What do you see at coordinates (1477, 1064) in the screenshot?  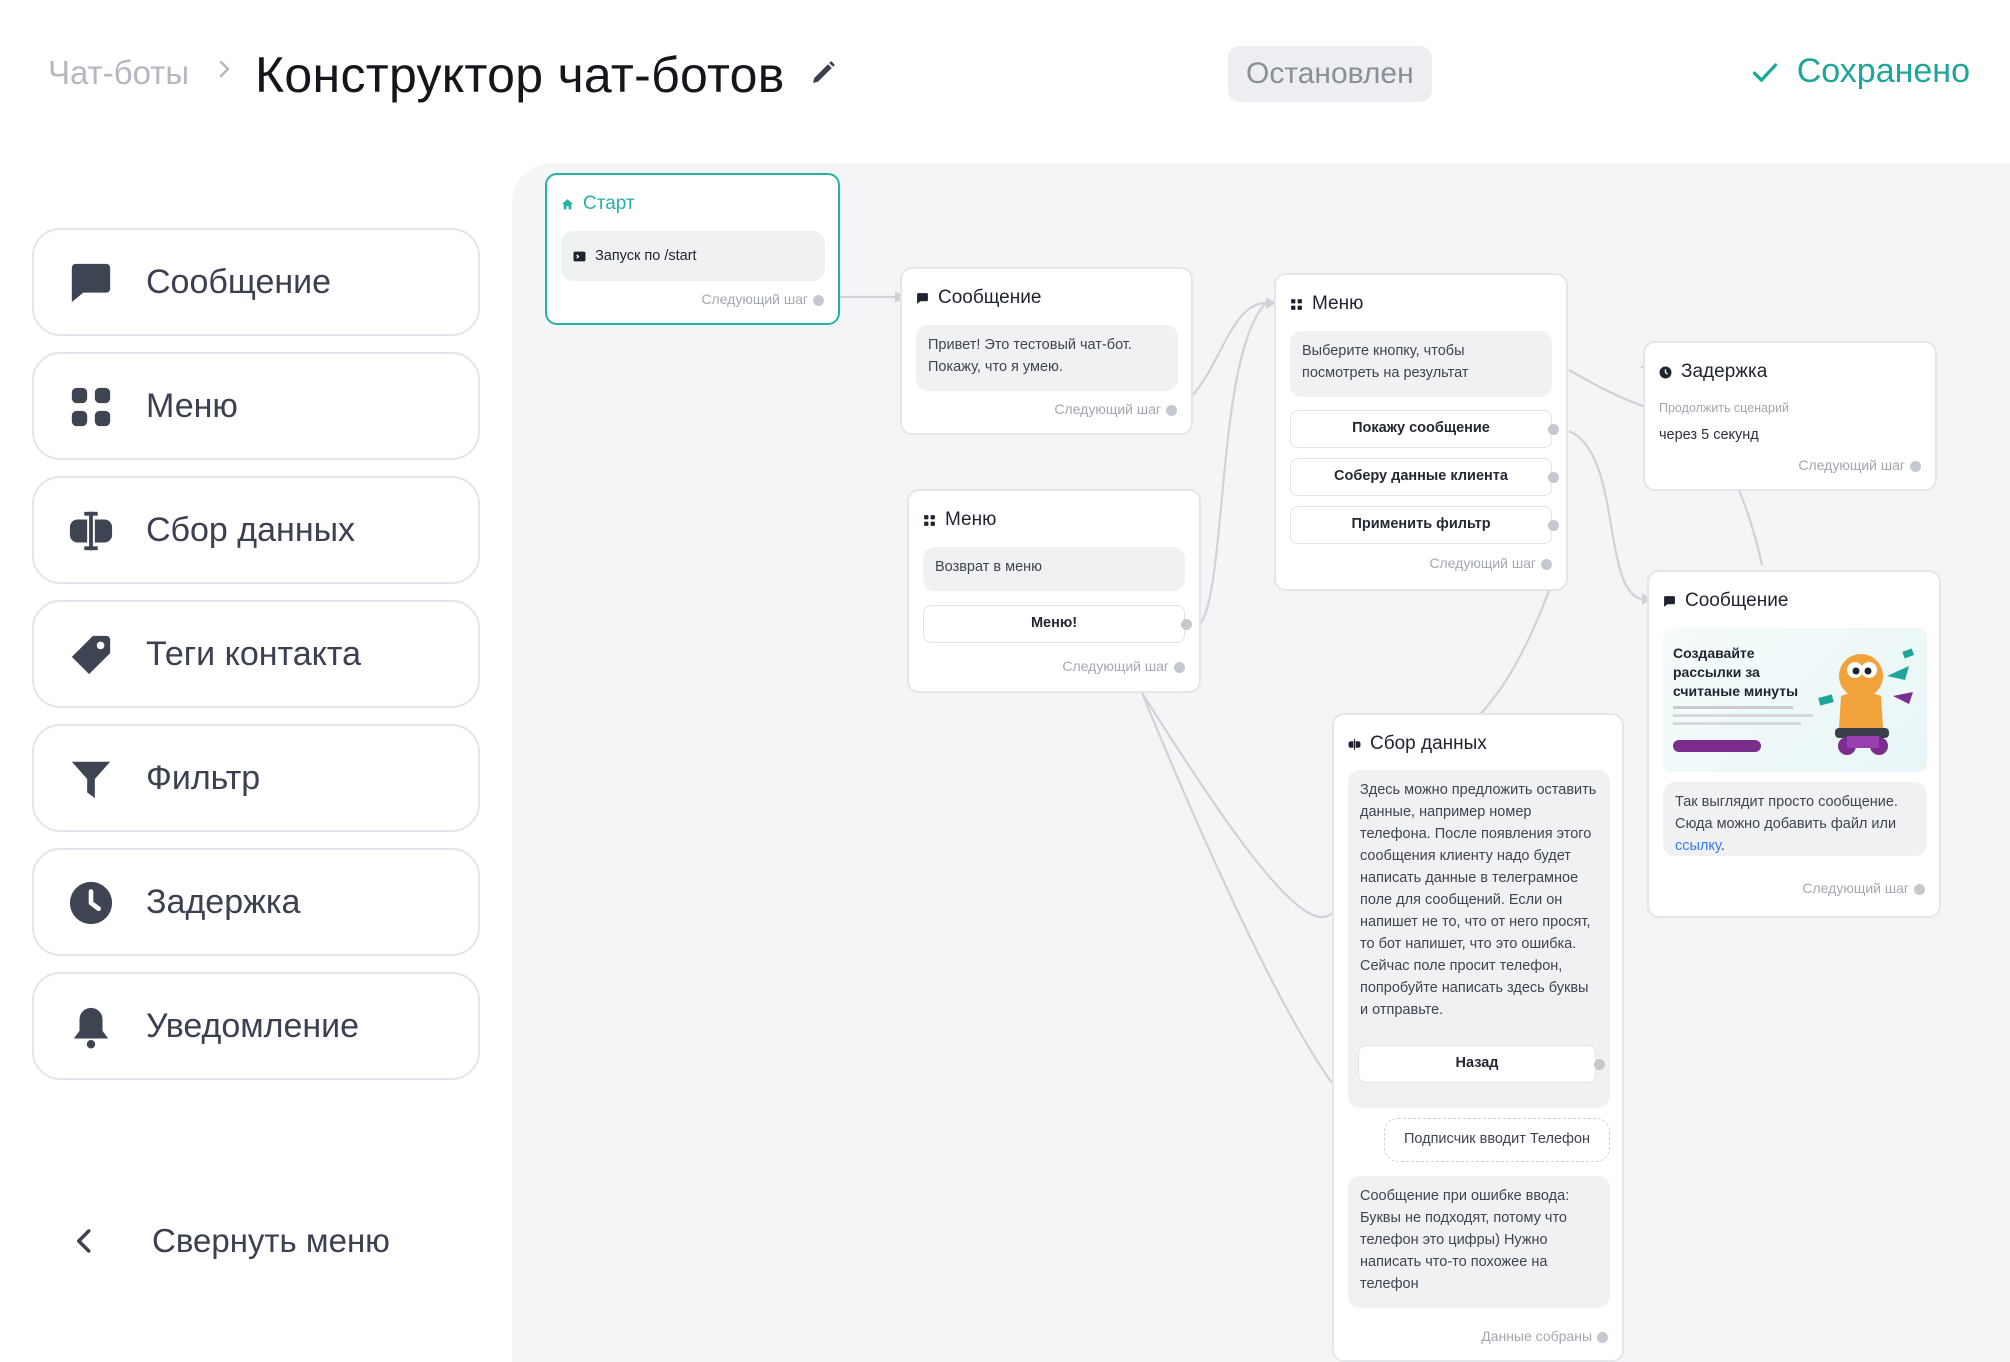 I see `back-button: Назад` at bounding box center [1477, 1064].